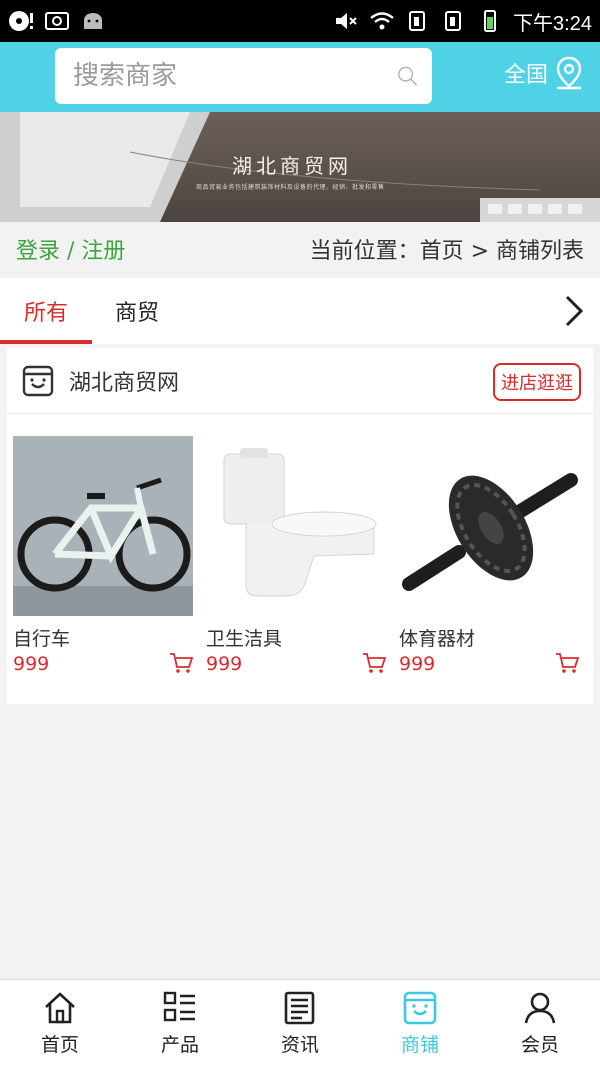 The image size is (600, 1067). What do you see at coordinates (124, 383) in the screenshot?
I see `store-name: 湖北商贸网` at bounding box center [124, 383].